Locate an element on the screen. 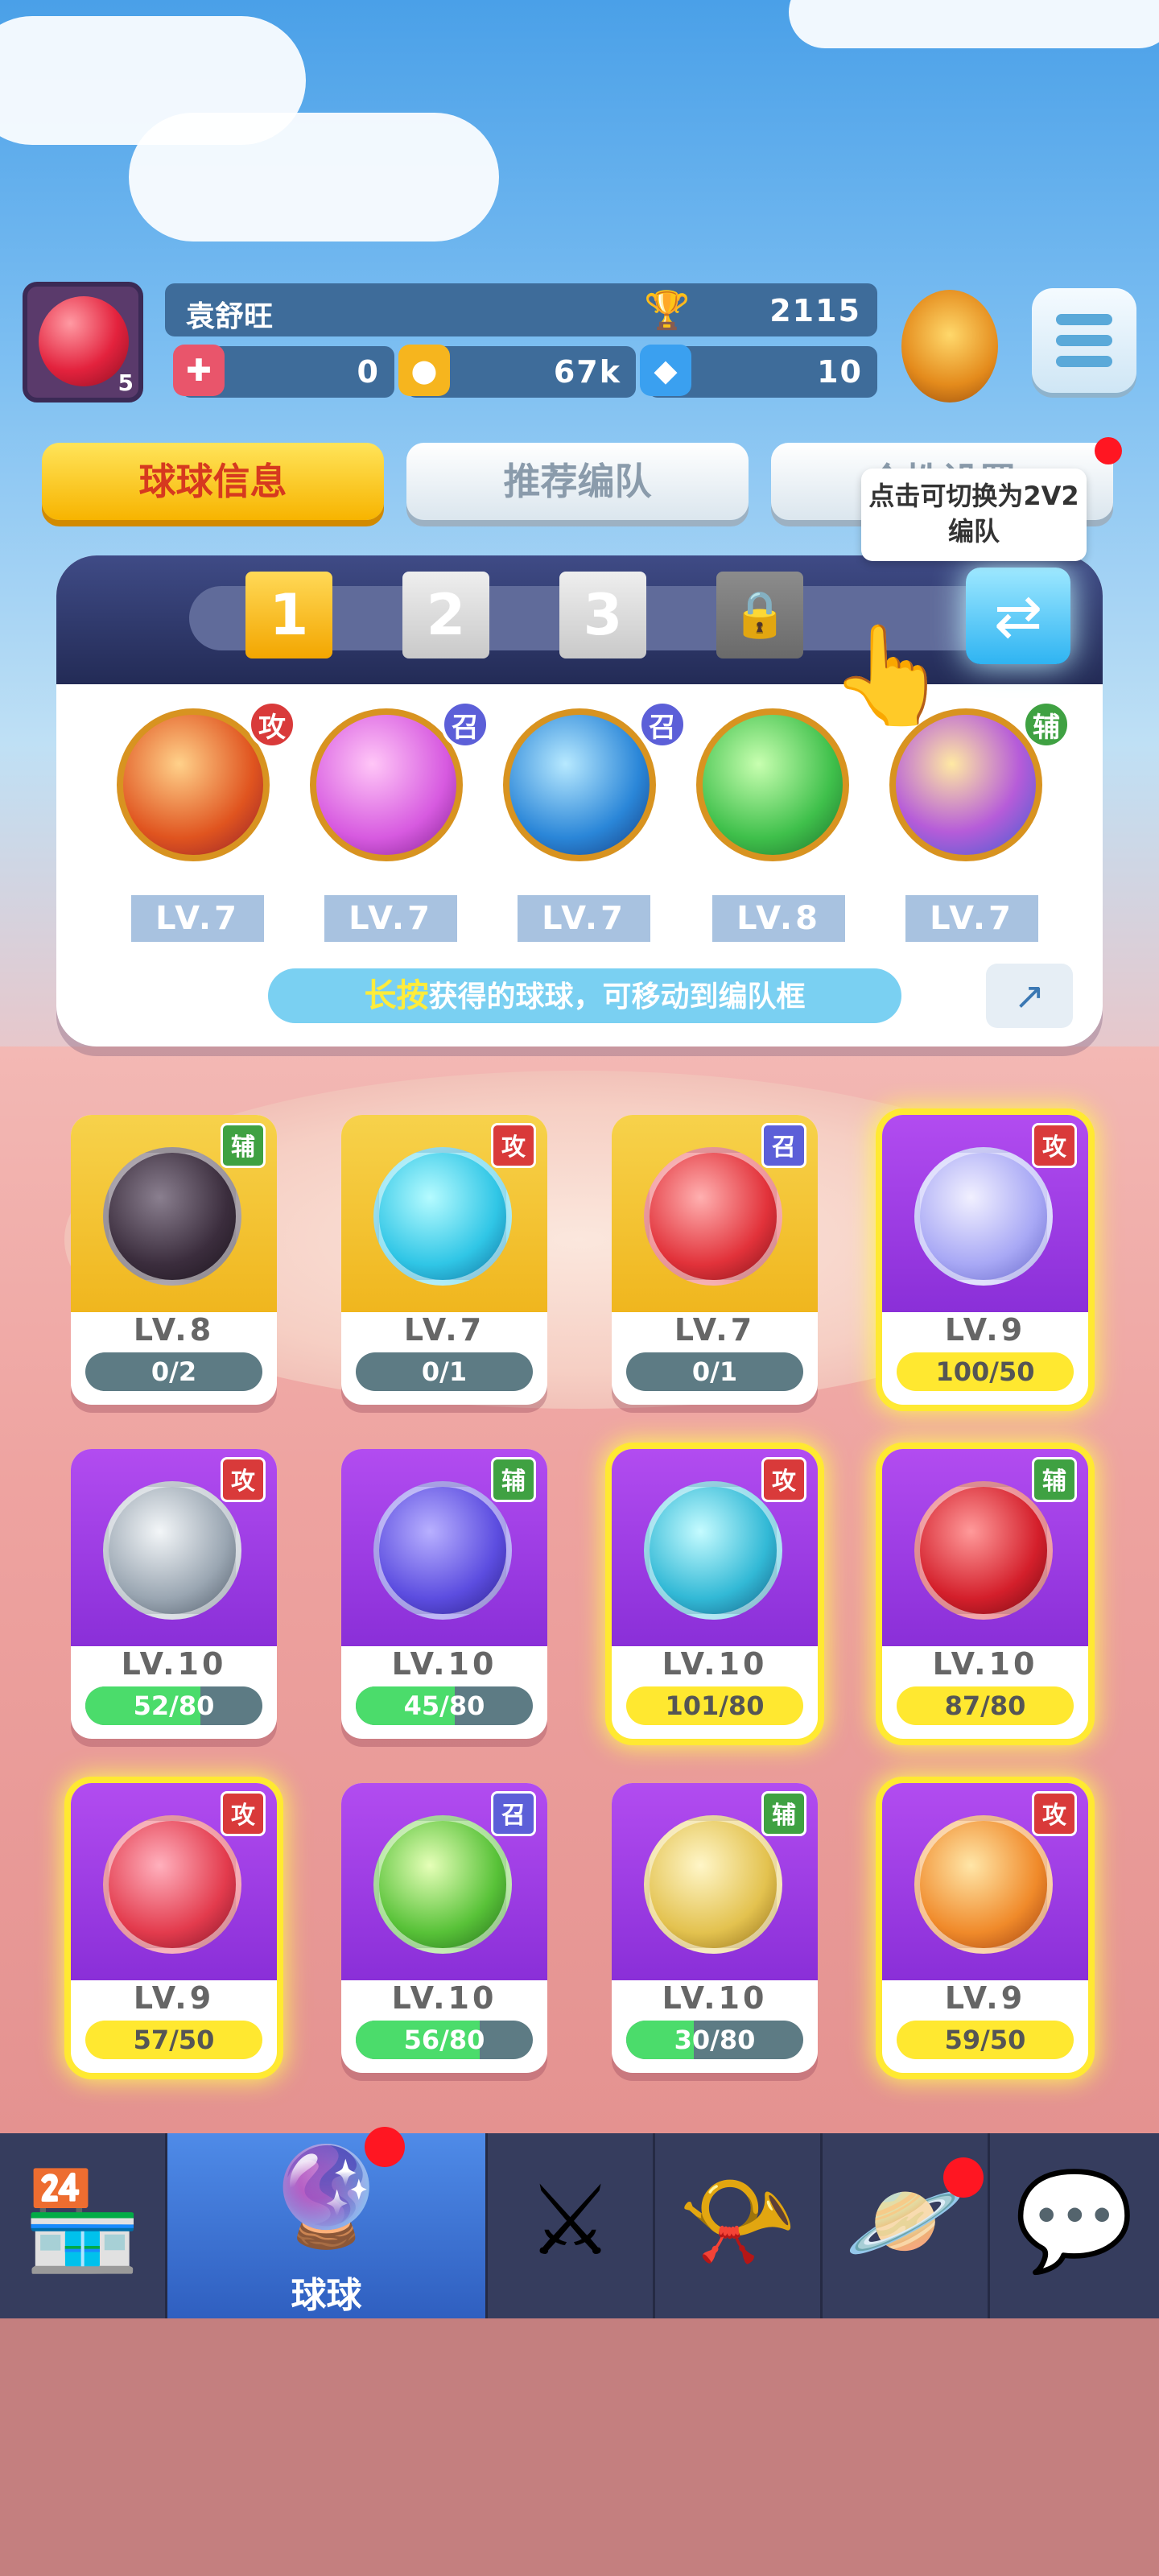 The image size is (1159, 2576). share-button: ↗ is located at coordinates (1029, 996).